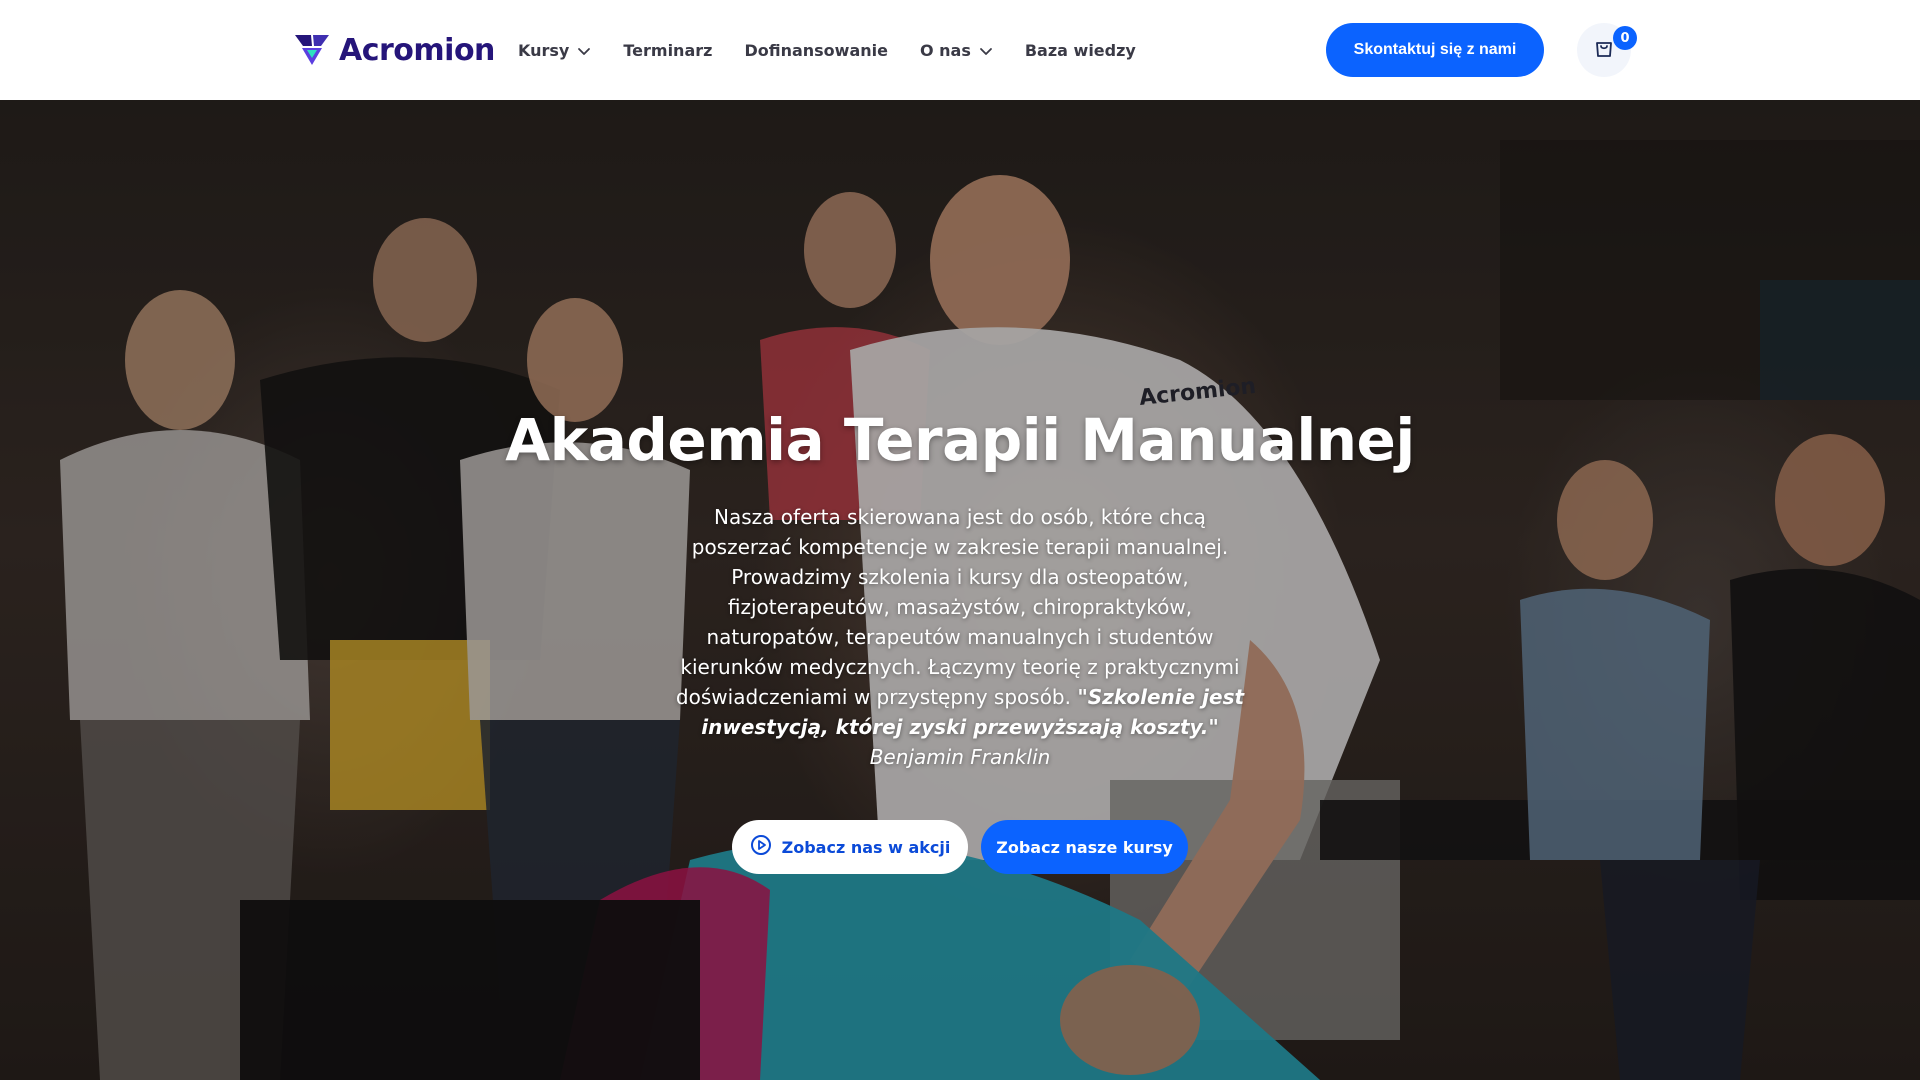 The width and height of the screenshot is (1920, 1080). What do you see at coordinates (960, 440) in the screenshot?
I see `hero-title: Akademia Terapii Manualnej` at bounding box center [960, 440].